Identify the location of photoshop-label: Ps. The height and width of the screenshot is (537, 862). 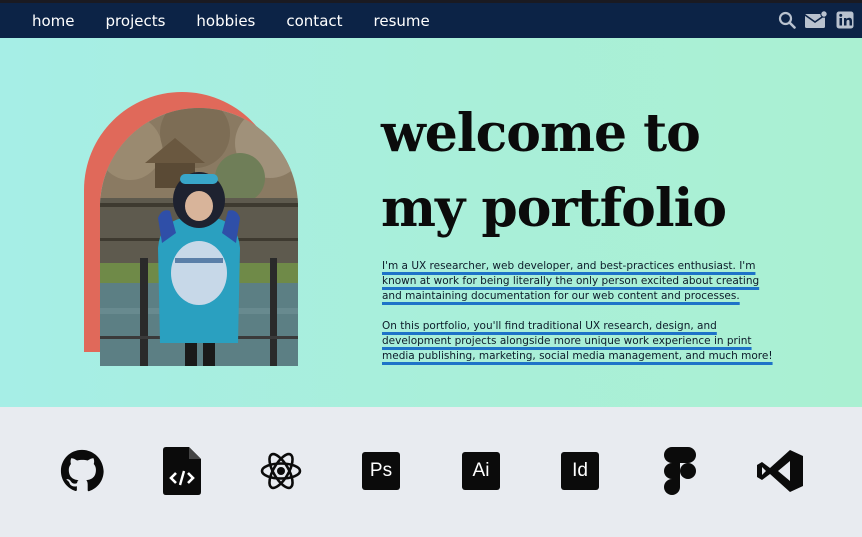
(381, 471).